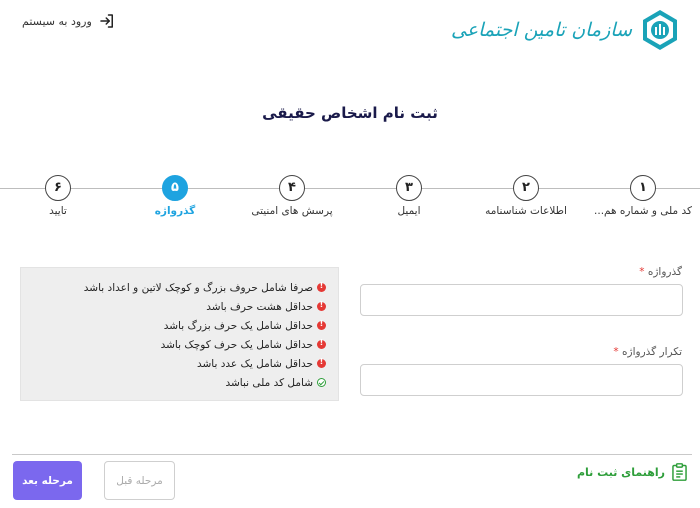  Describe the element at coordinates (58, 188) in the screenshot. I see `step-number: ۶` at that location.